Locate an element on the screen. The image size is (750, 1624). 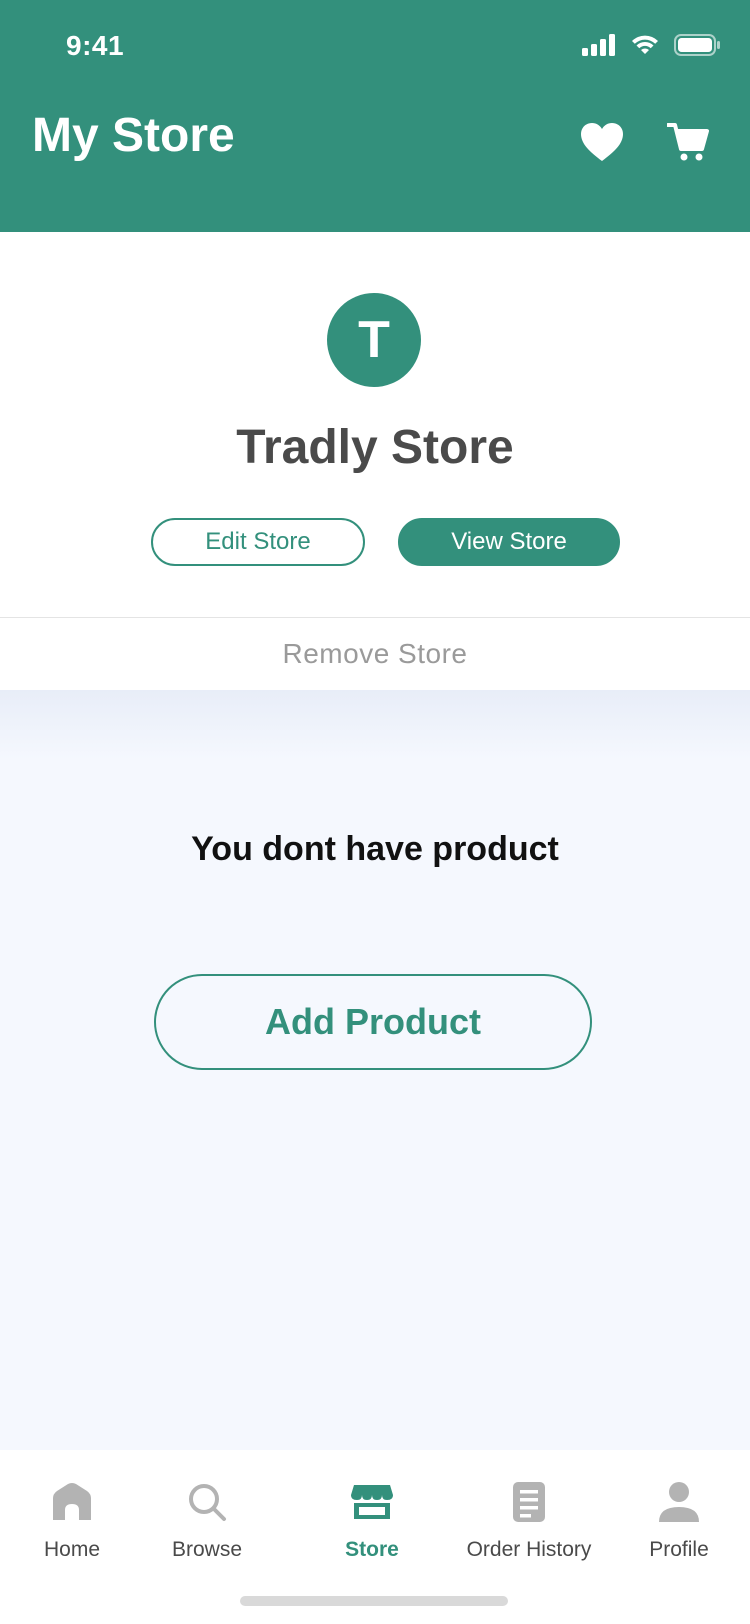
tab-label: Home is located at coordinates (72, 1549).